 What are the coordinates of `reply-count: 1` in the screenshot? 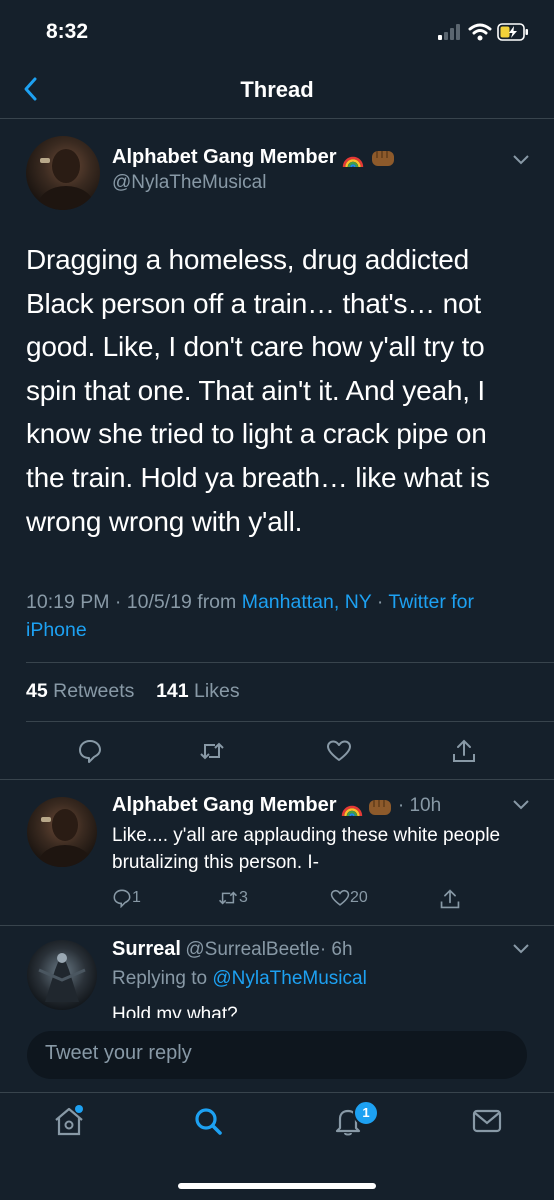 It's located at (136, 898).